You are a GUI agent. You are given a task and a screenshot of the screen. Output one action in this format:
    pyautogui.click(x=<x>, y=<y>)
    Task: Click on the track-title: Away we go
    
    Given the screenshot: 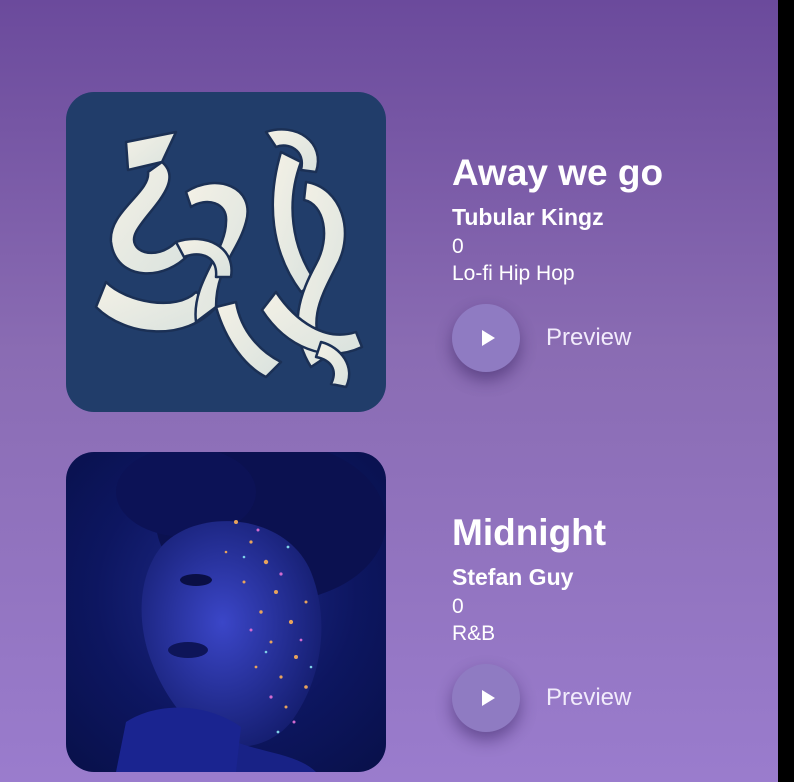 What is the action you would take?
    pyautogui.click(x=558, y=172)
    